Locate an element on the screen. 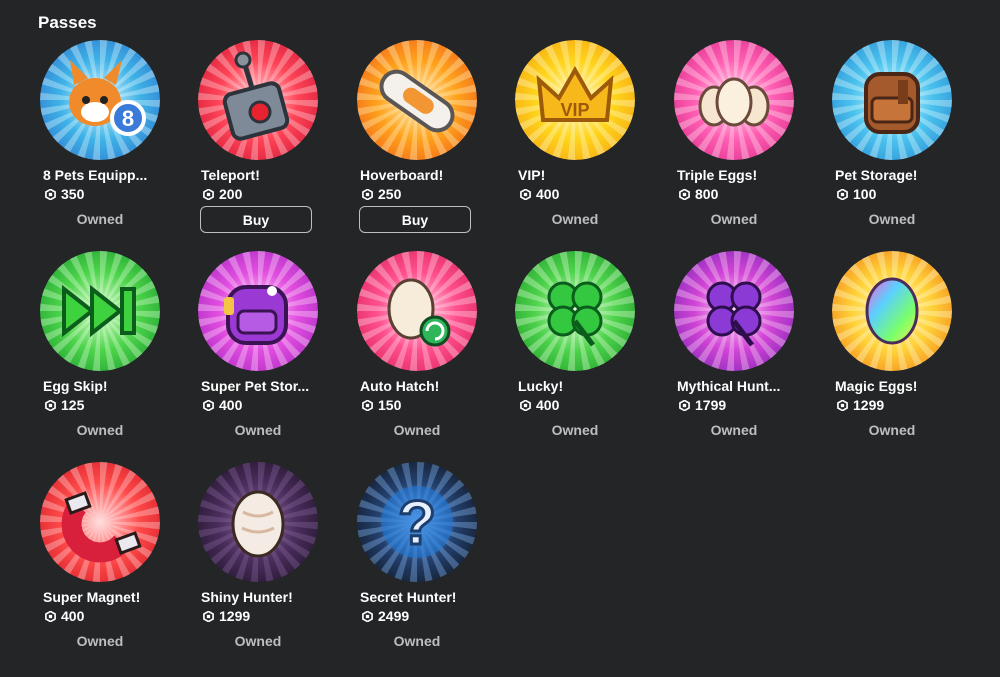  pass-card: Egg Skip! 125 Owned is located at coordinates (100, 344).